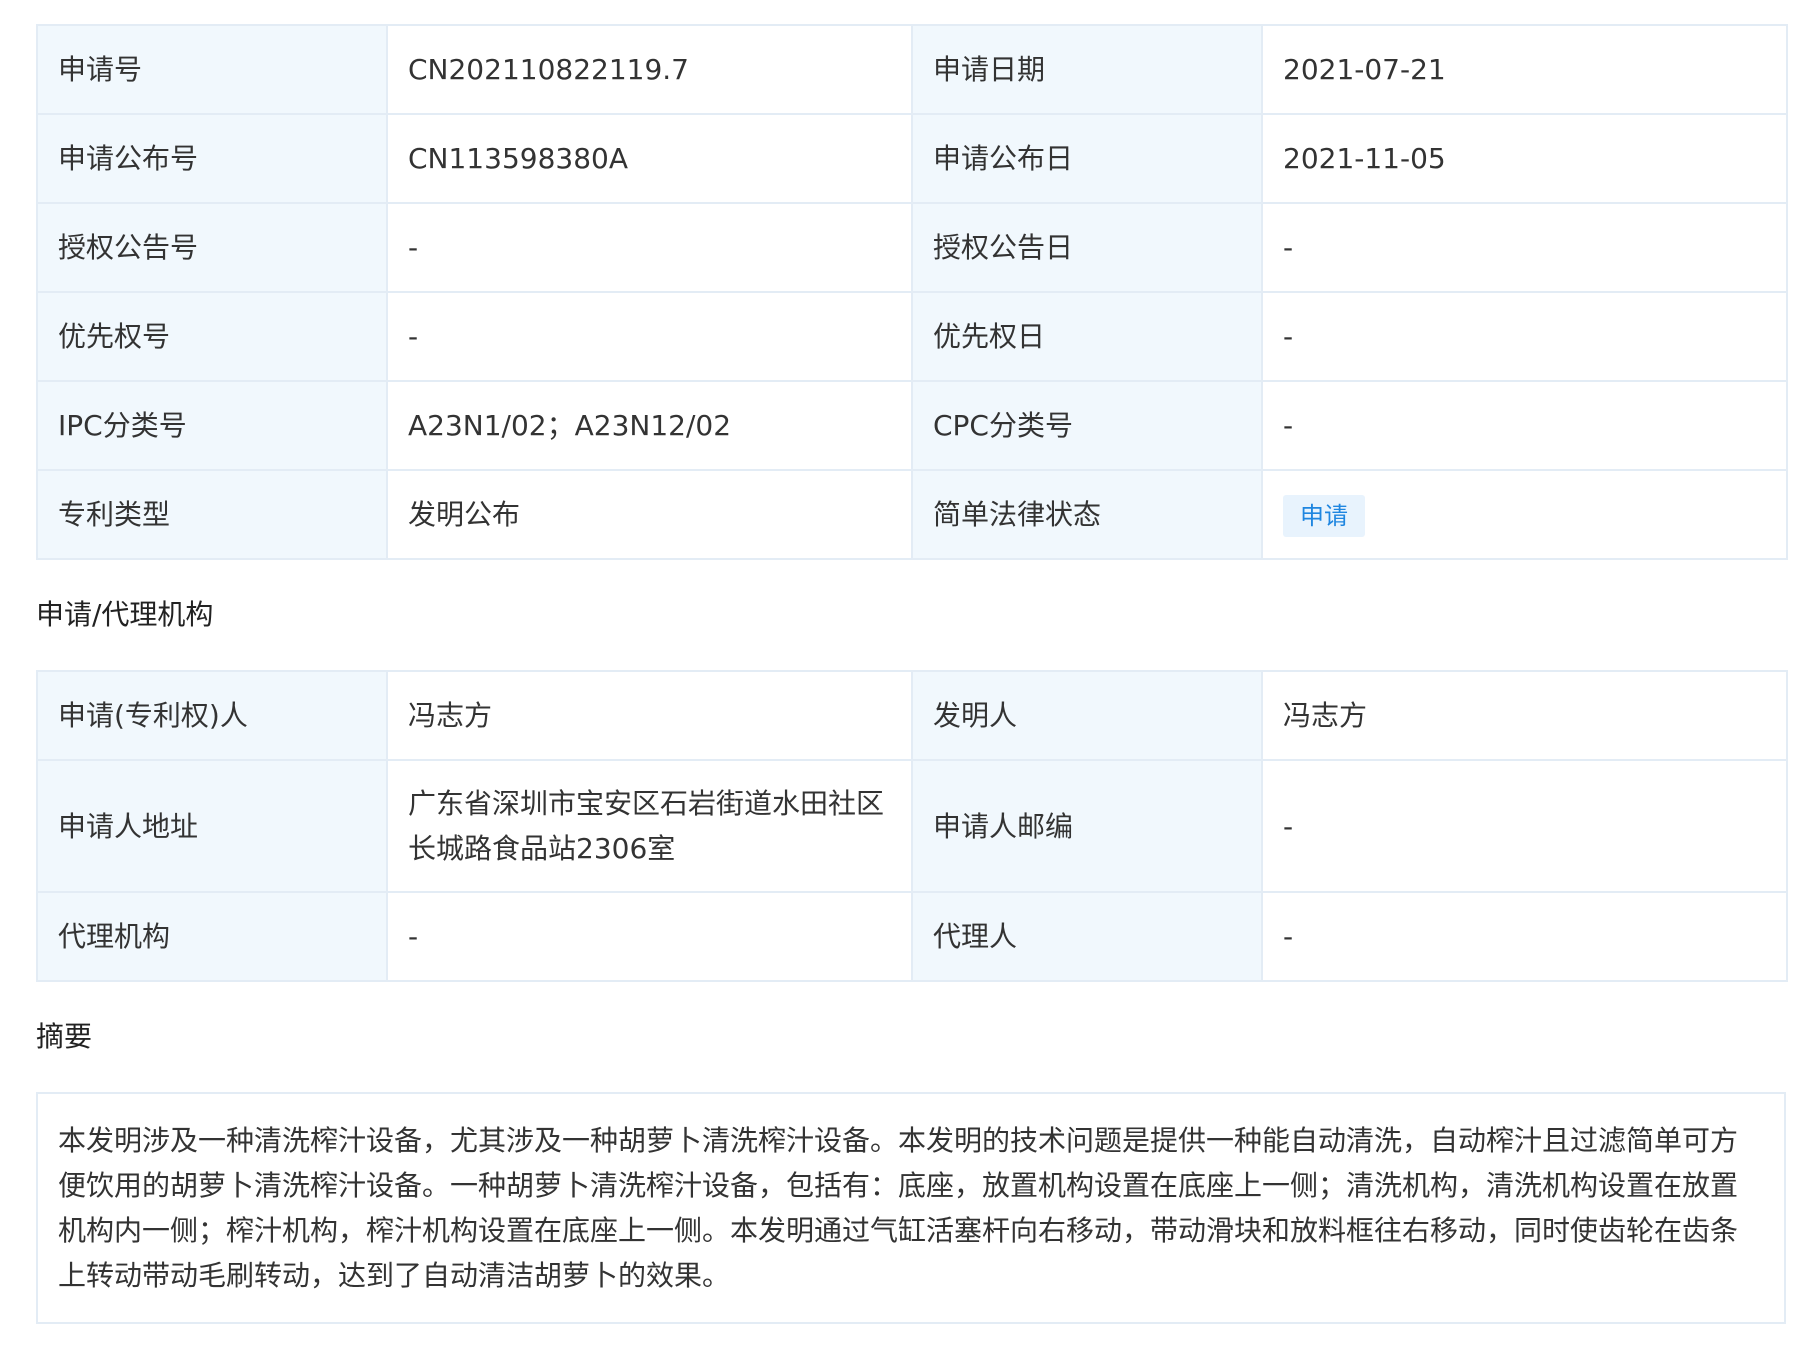 The height and width of the screenshot is (1347, 1811). What do you see at coordinates (212, 936) in the screenshot?
I see `agency-label: 代理机构` at bounding box center [212, 936].